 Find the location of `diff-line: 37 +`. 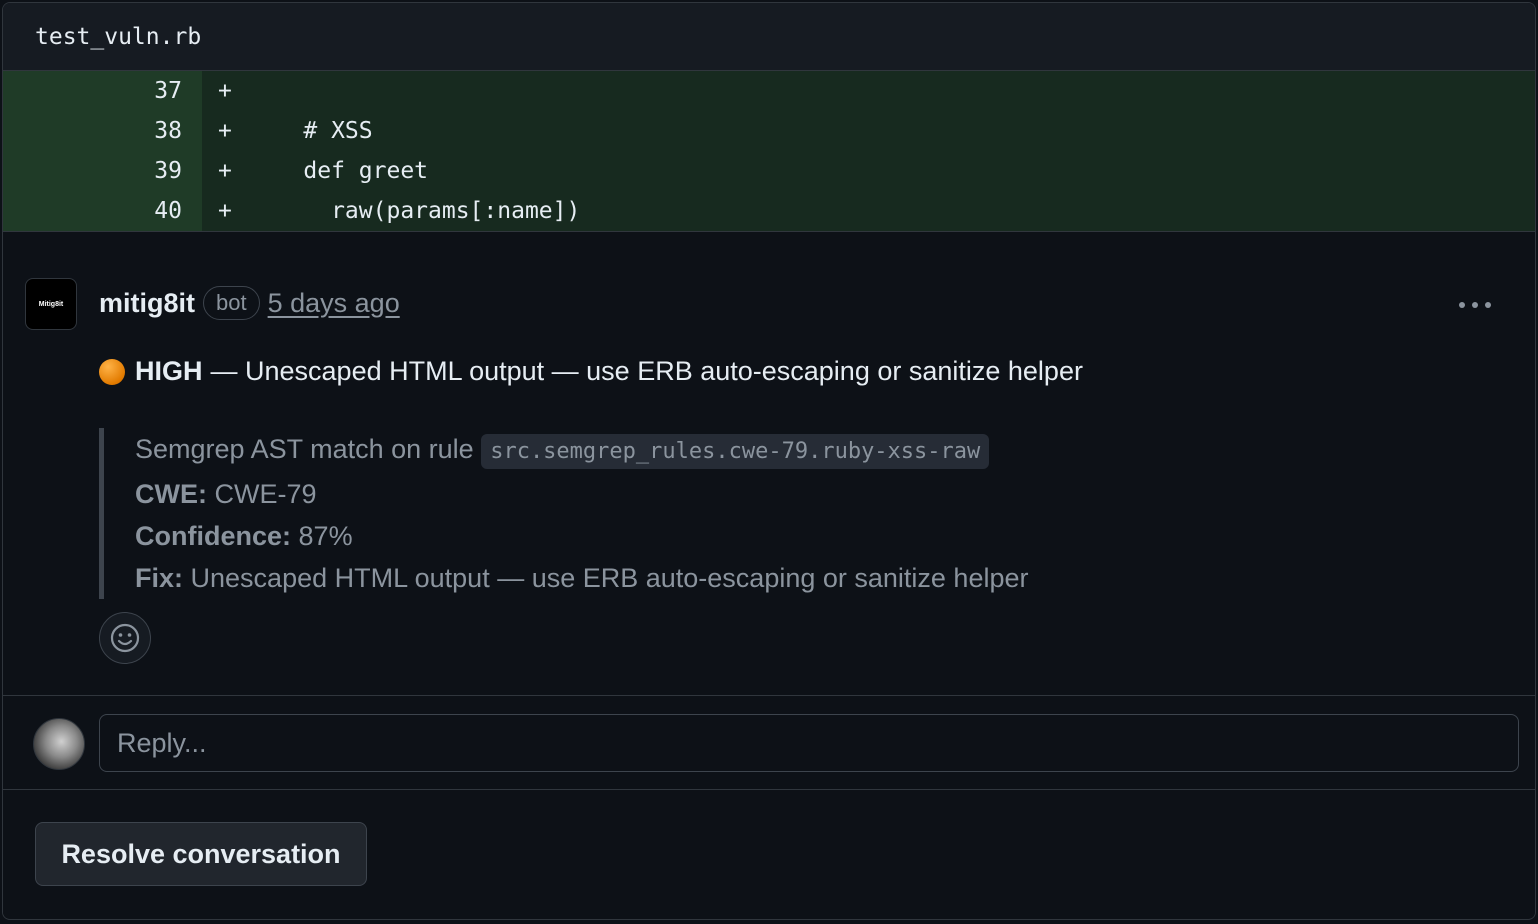

diff-line: 37 + is located at coordinates (769, 91).